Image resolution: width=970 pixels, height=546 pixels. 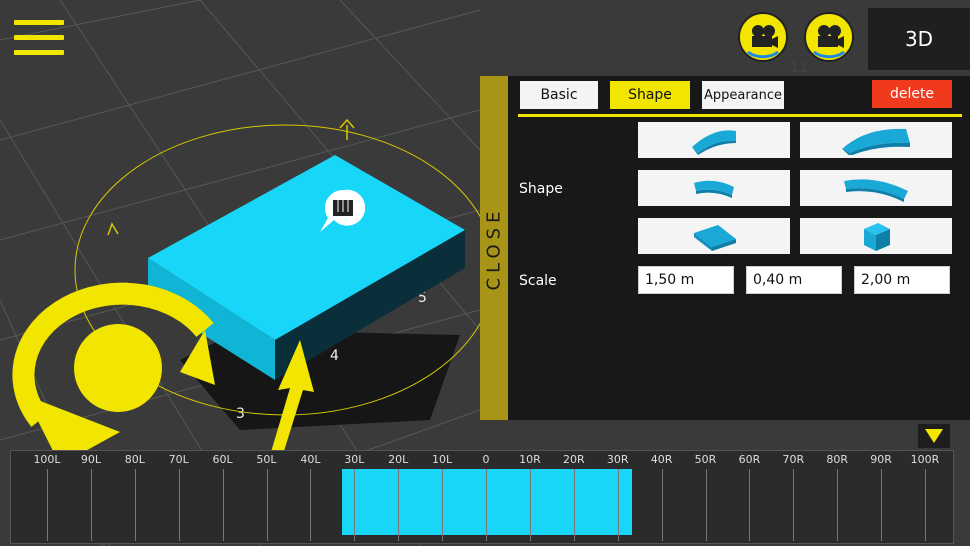 I want to click on object-position-bar, so click(x=487, y=502).